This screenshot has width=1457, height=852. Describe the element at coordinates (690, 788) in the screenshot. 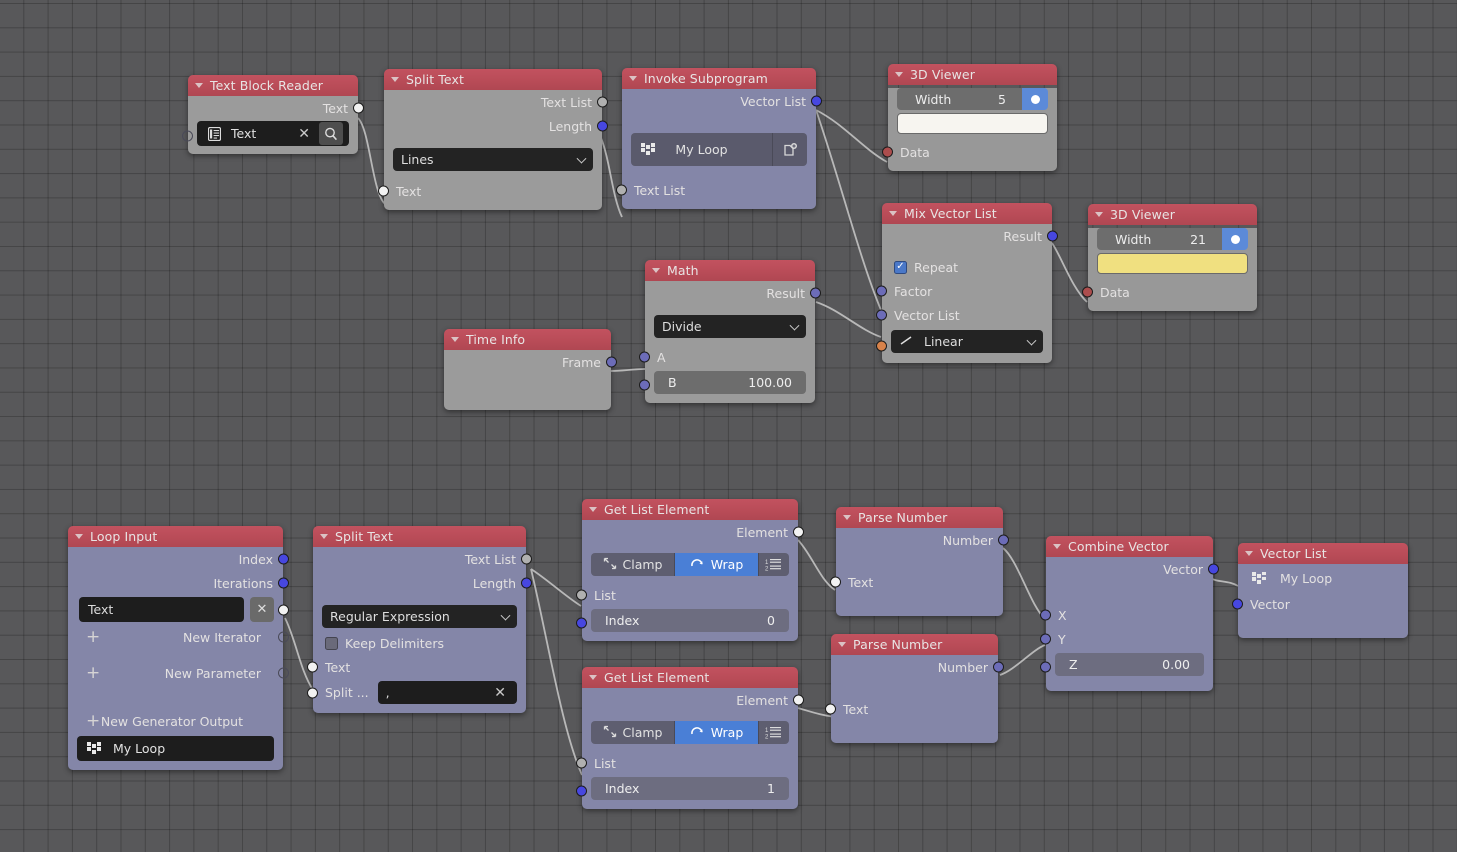

I see `index-field: Index 1` at that location.